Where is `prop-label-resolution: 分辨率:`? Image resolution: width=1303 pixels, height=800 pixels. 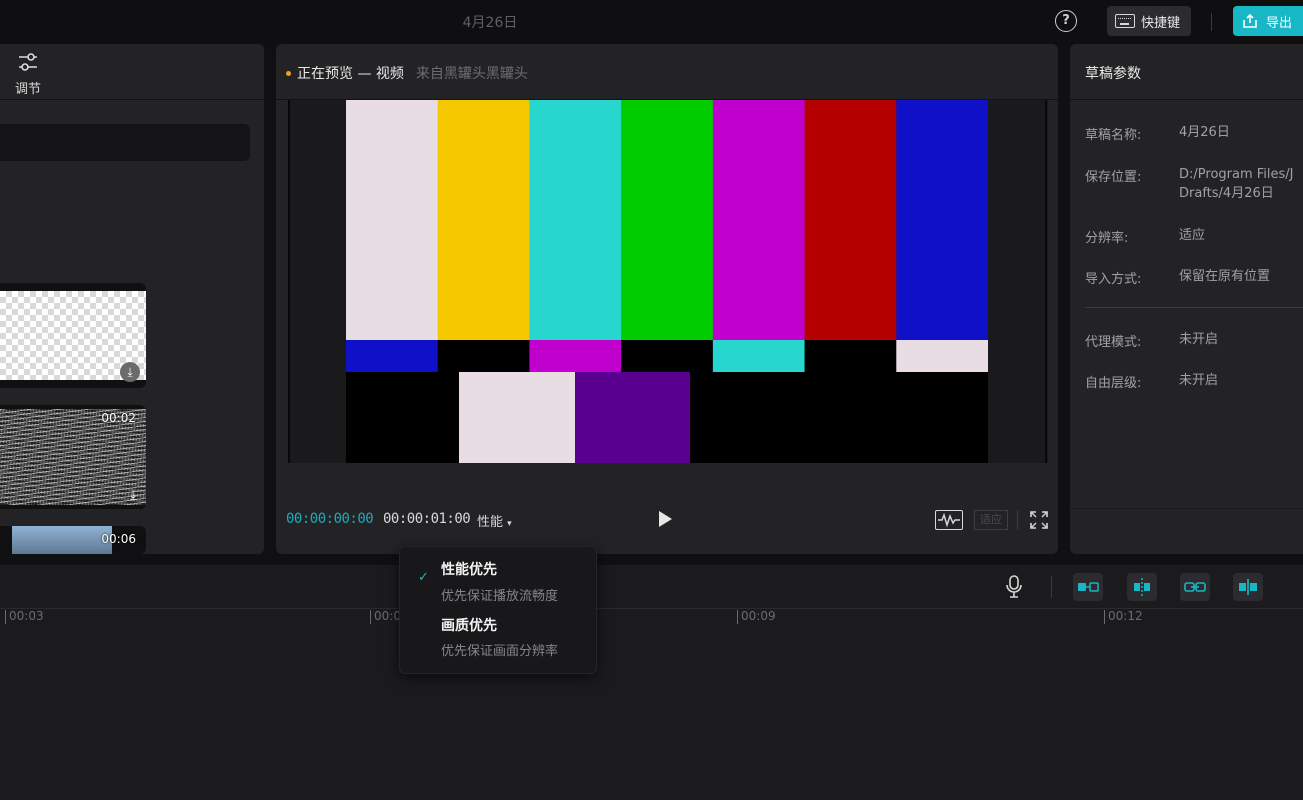 prop-label-resolution: 分辨率: is located at coordinates (1107, 238).